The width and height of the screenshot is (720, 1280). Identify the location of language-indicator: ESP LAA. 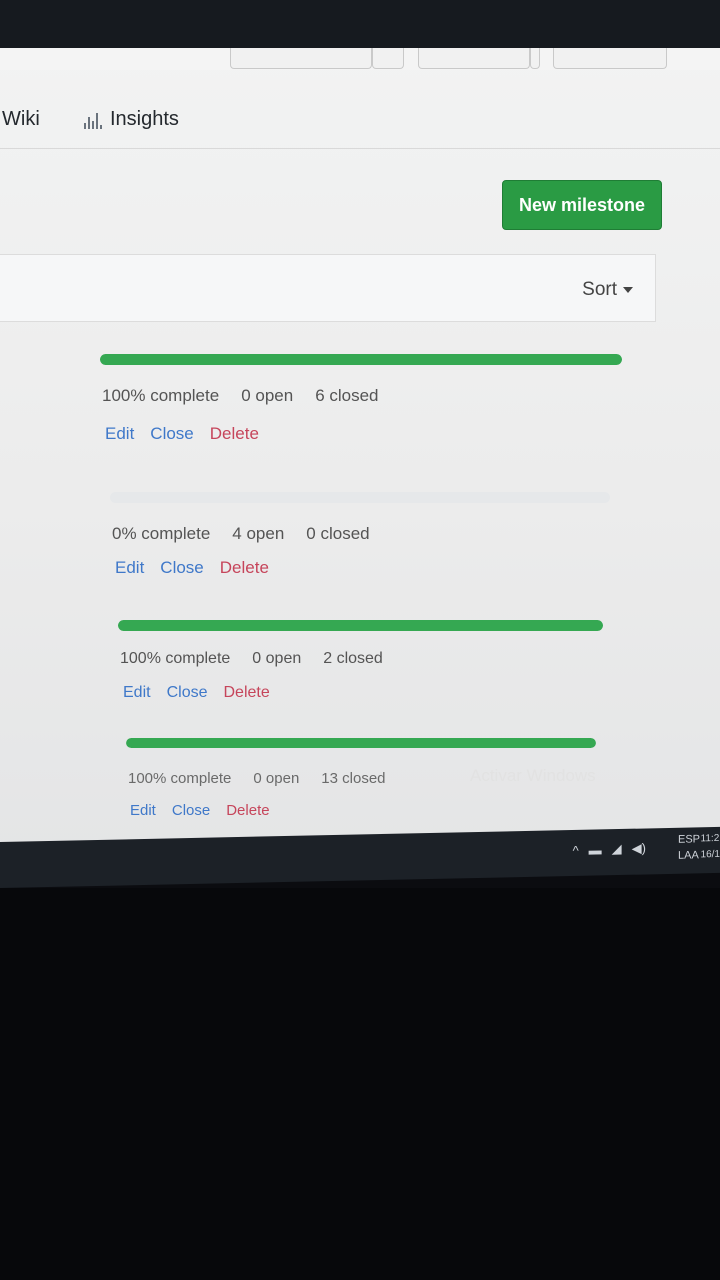
(689, 847).